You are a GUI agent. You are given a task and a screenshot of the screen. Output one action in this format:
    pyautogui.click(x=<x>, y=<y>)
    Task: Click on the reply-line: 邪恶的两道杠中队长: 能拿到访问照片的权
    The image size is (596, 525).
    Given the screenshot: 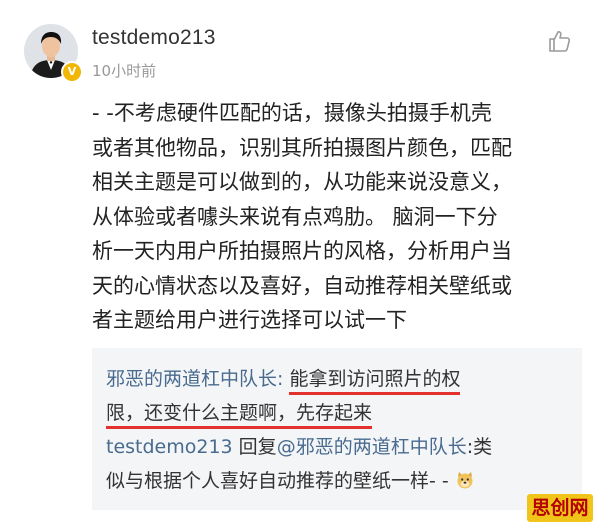 What is the action you would take?
    pyautogui.click(x=341, y=379)
    